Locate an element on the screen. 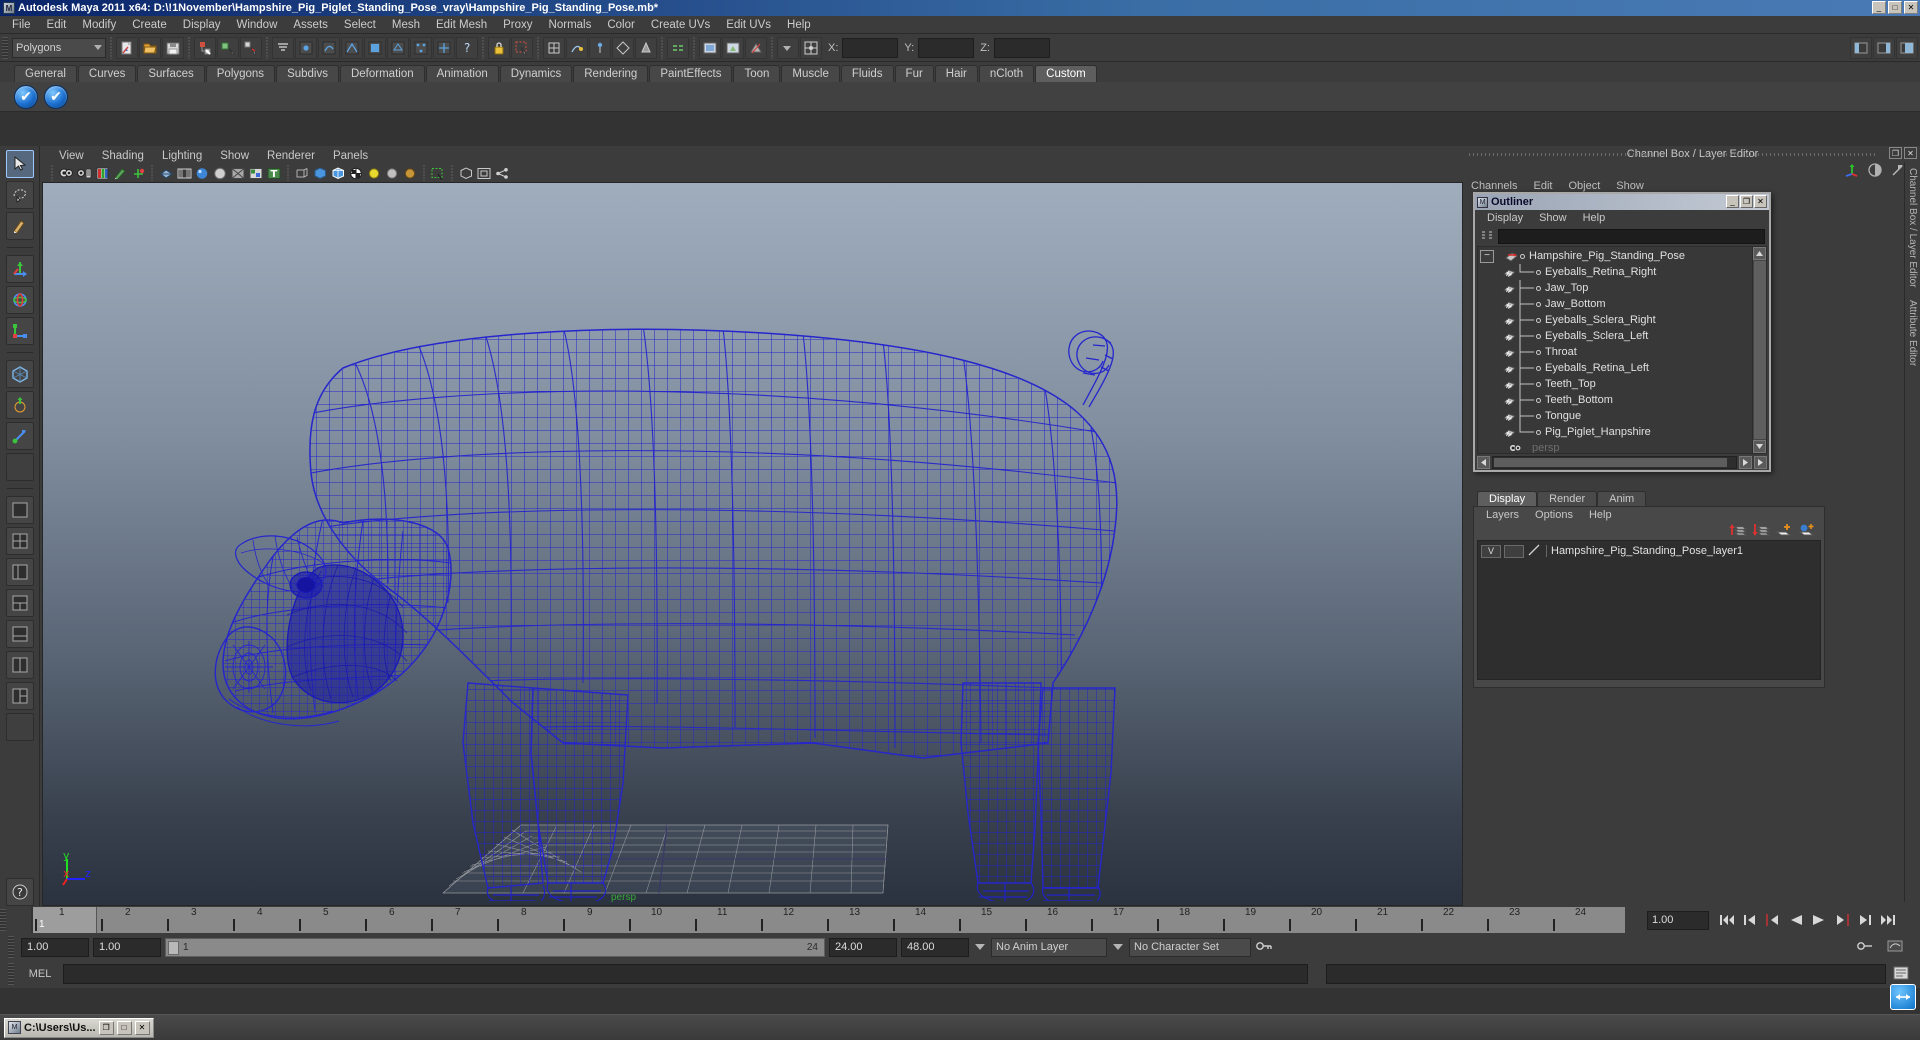 The height and width of the screenshot is (1040, 1920). outliner-minimize-button: _ is located at coordinates (1732, 201).